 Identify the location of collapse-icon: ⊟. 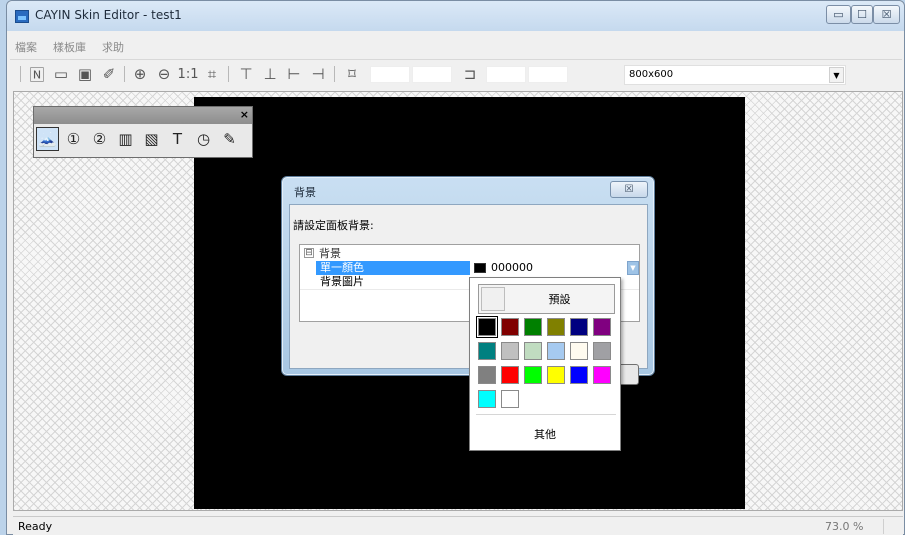
(309, 253).